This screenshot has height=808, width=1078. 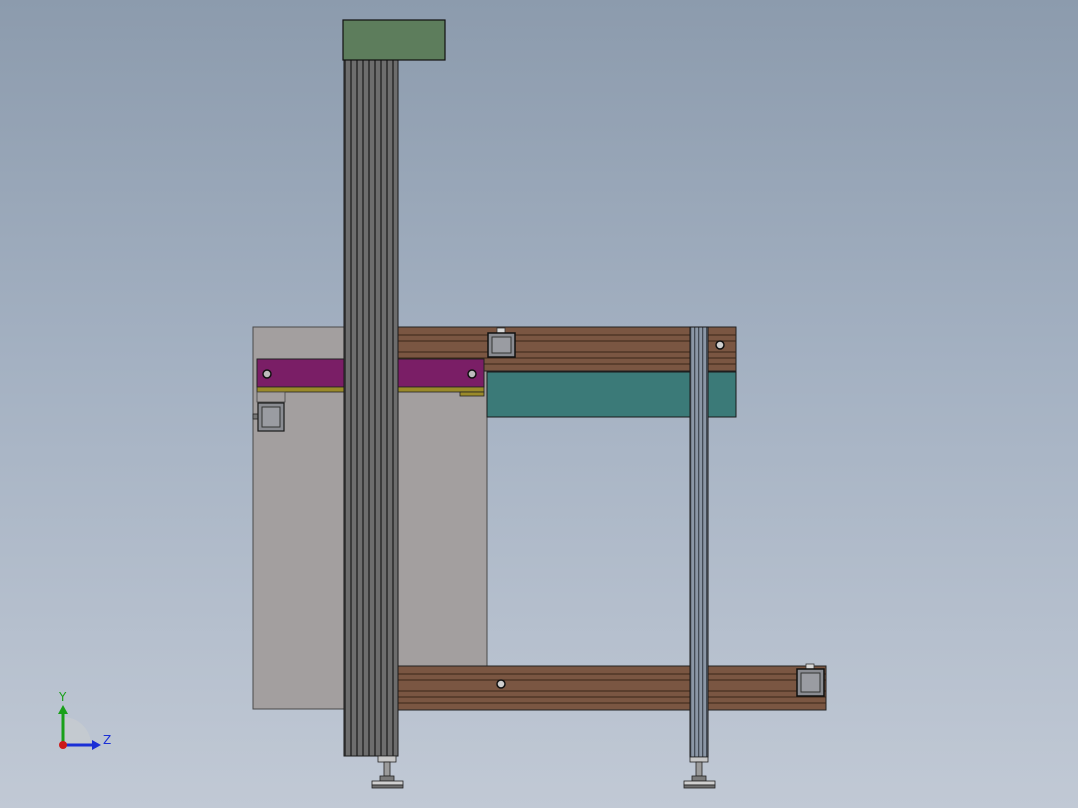 I want to click on y-axis-label: Y, so click(x=62, y=697).